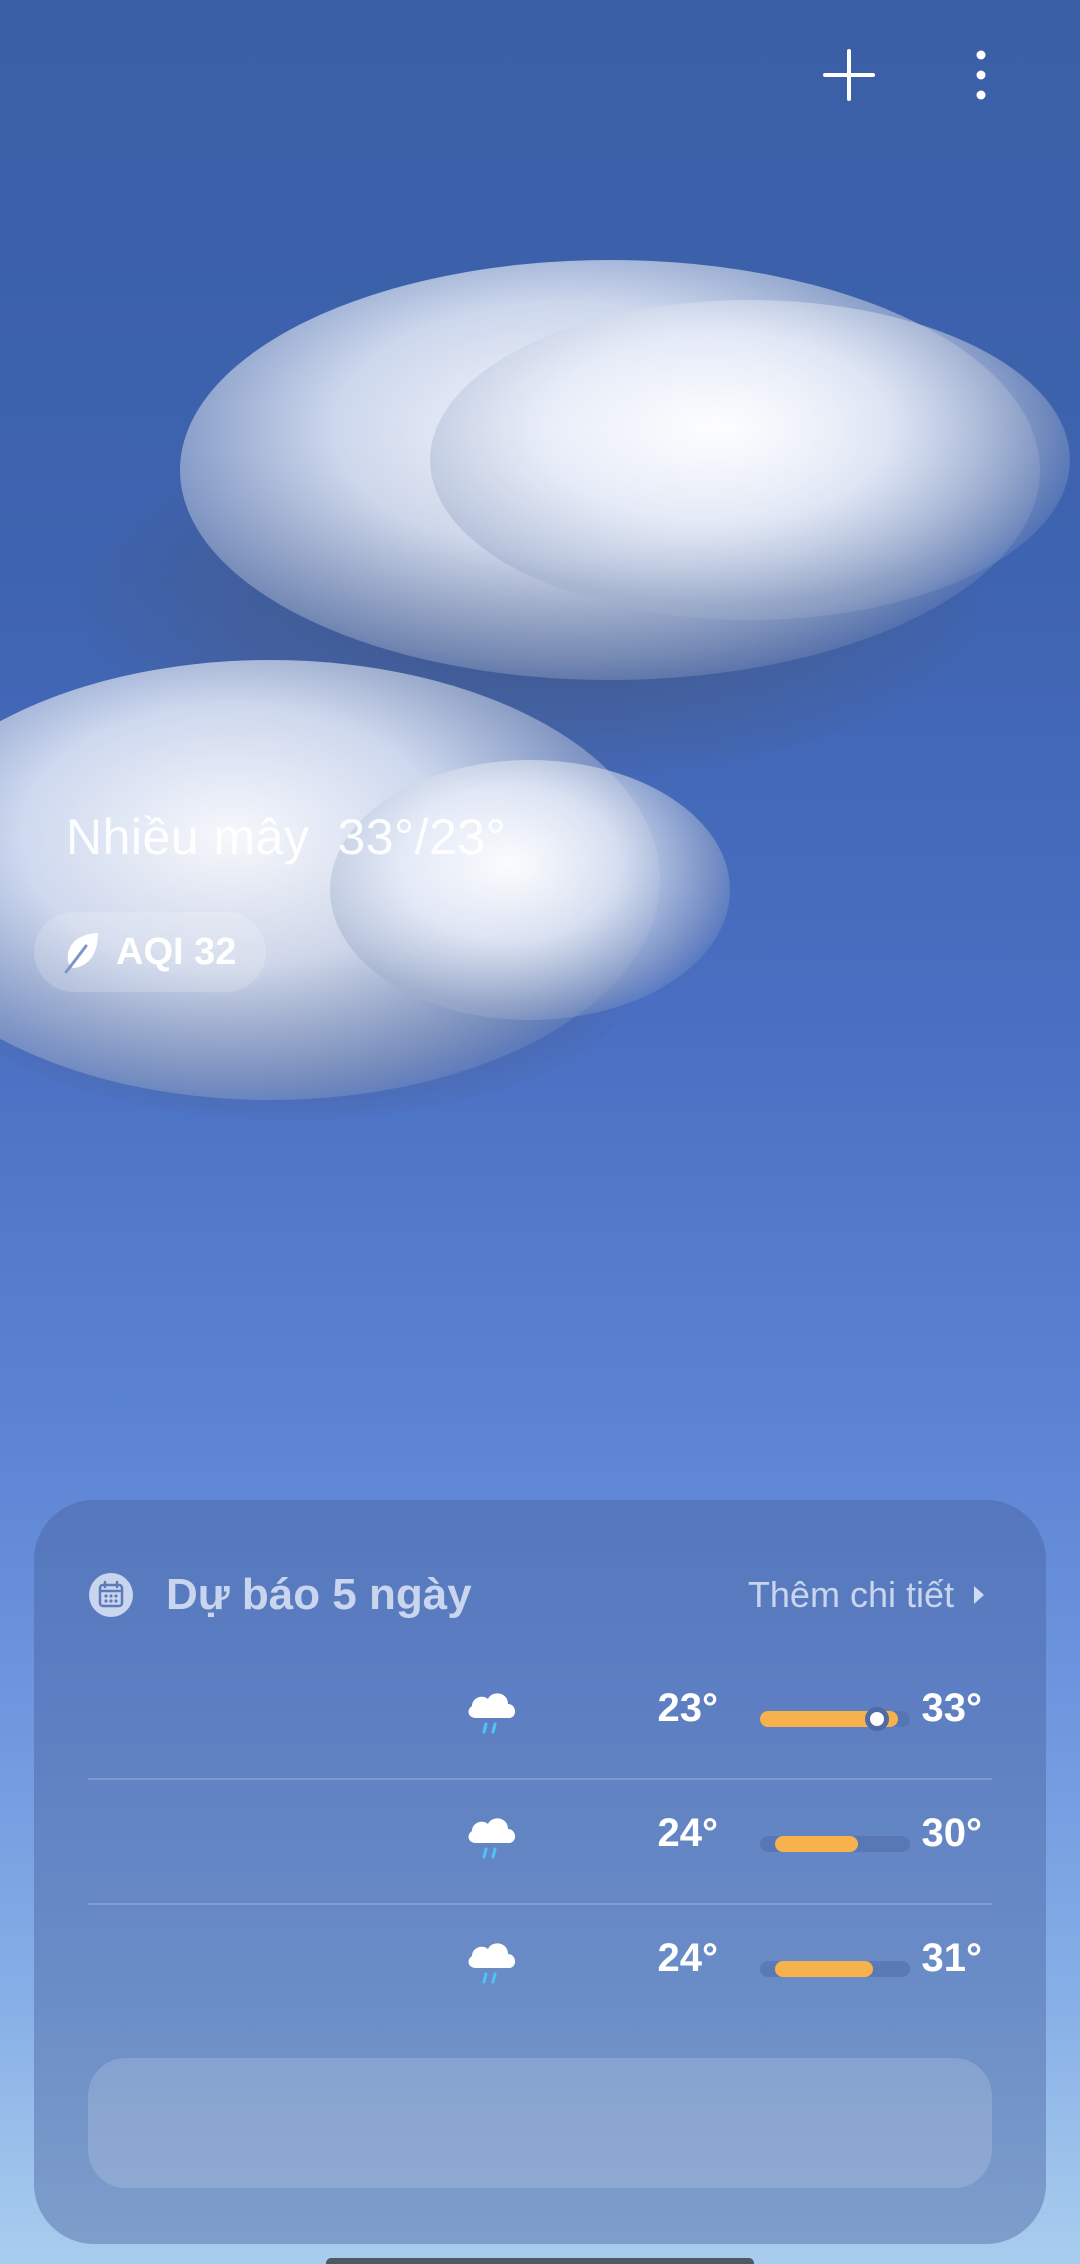  I want to click on cloud-upper, so click(610, 470).